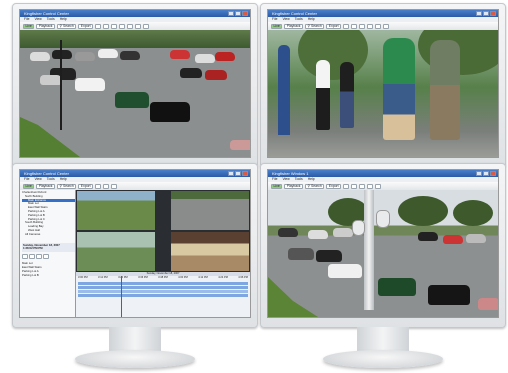 This screenshot has height=373, width=508. Describe the element at coordinates (210, 210) in the screenshot. I see `camera-tile-lot` at that location.